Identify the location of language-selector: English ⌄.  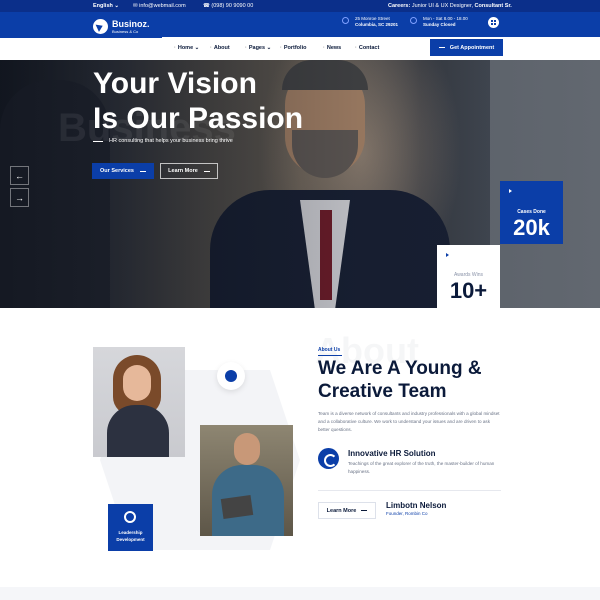
(106, 6).